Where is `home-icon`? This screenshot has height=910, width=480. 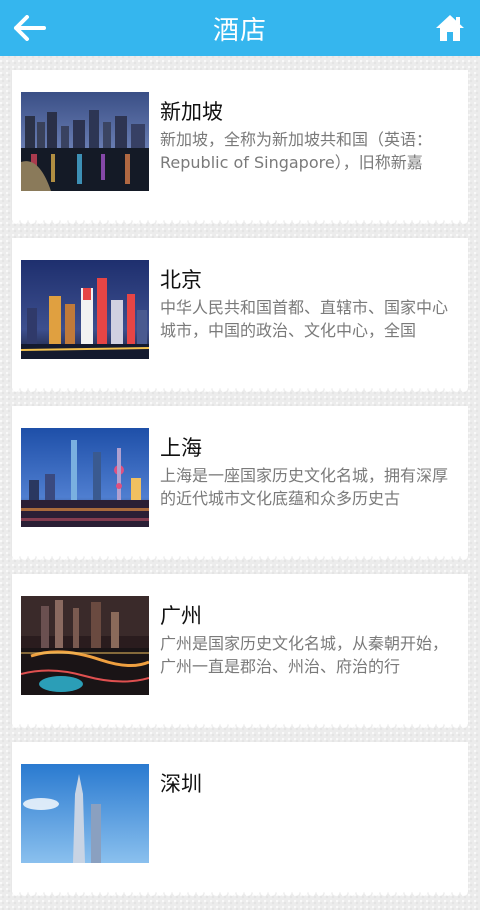 home-icon is located at coordinates (450, 28).